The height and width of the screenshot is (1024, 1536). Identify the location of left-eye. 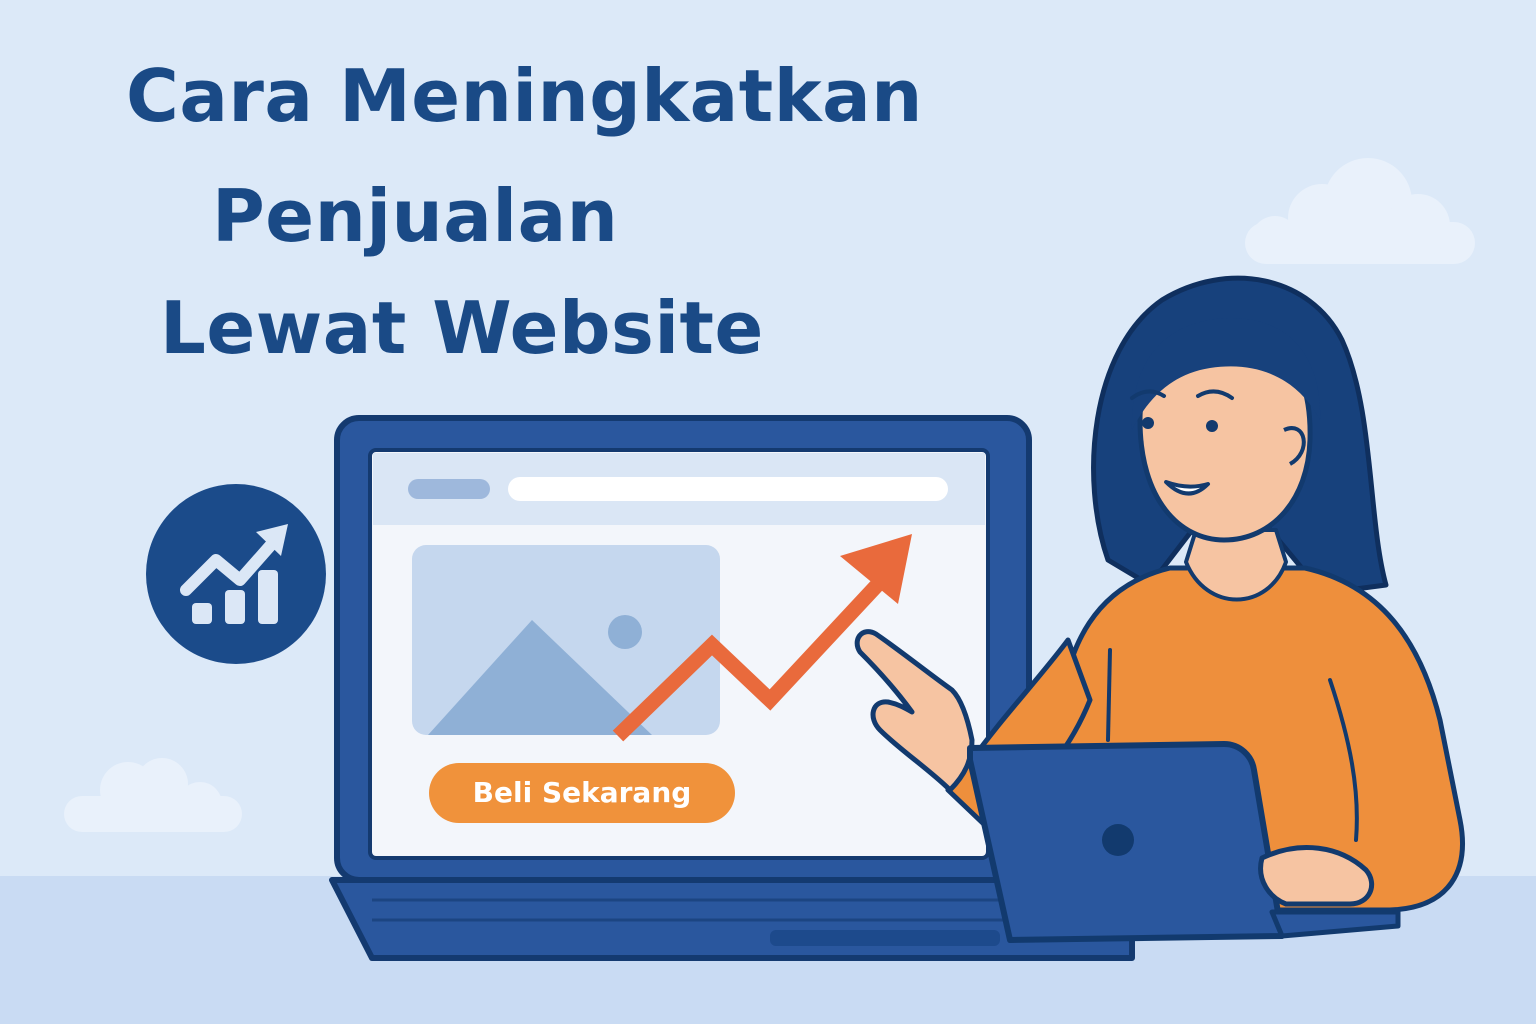
(1148, 423).